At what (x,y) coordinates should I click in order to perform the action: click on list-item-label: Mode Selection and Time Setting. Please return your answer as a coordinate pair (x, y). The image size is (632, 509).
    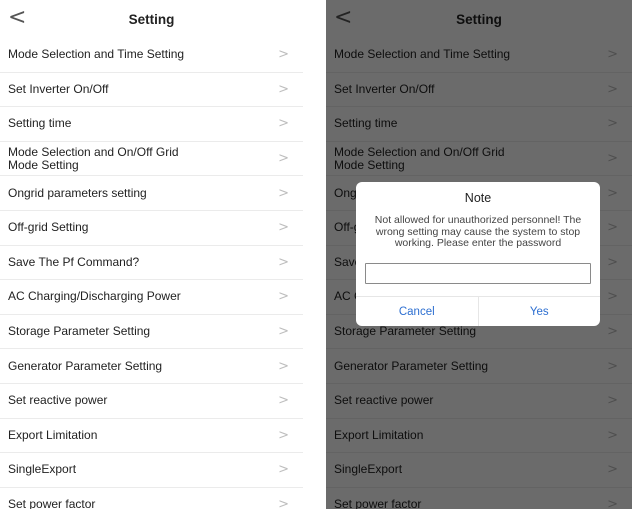
    Looking at the image, I should click on (96, 54).